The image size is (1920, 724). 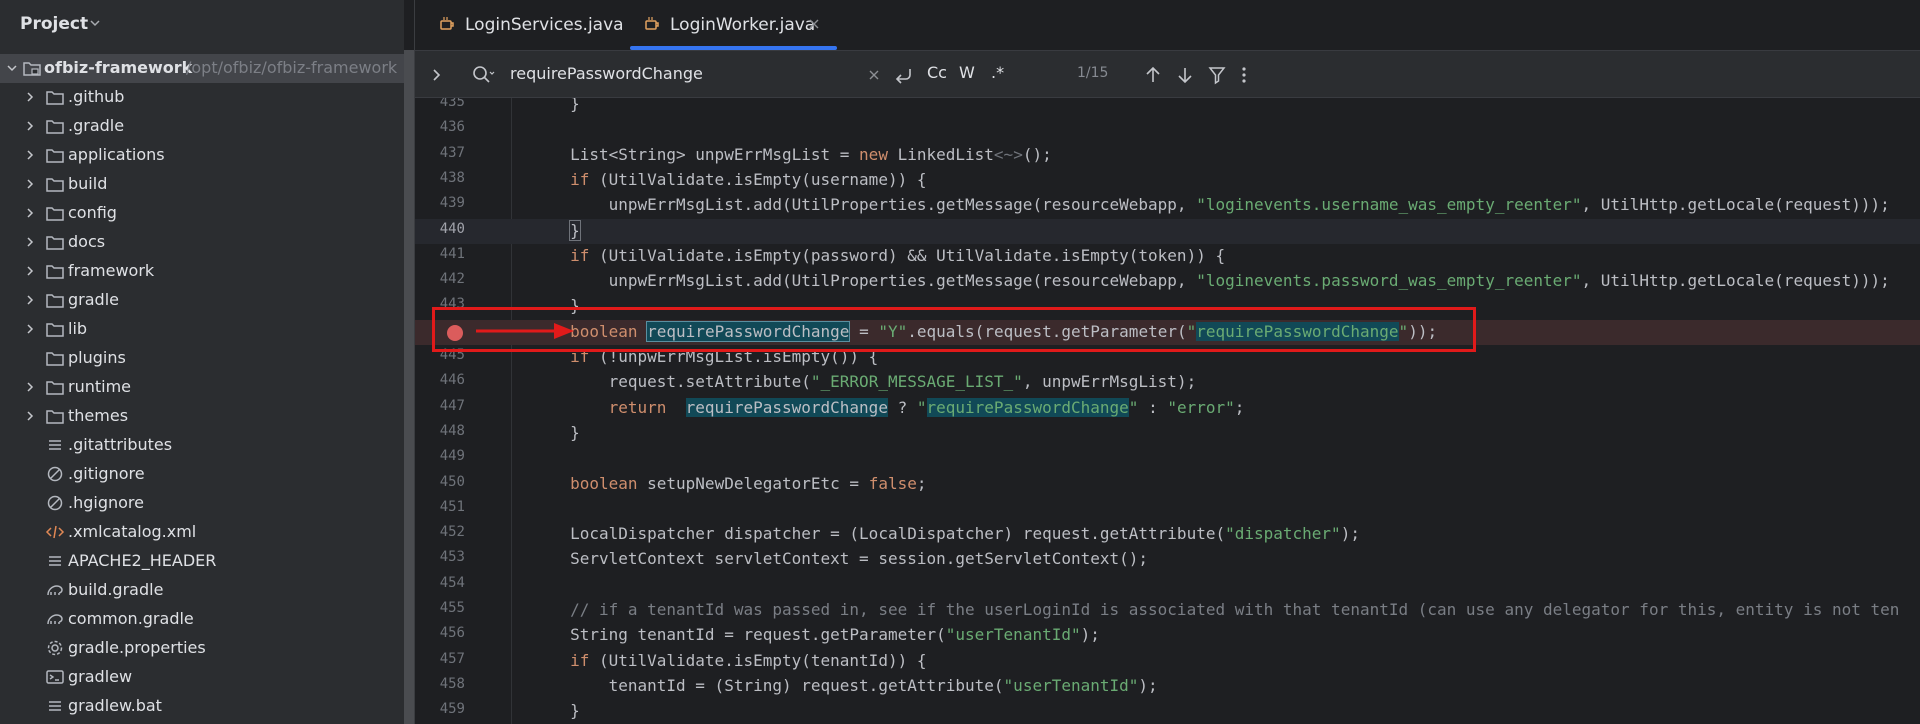 I want to click on line-number: 439, so click(x=440, y=203).